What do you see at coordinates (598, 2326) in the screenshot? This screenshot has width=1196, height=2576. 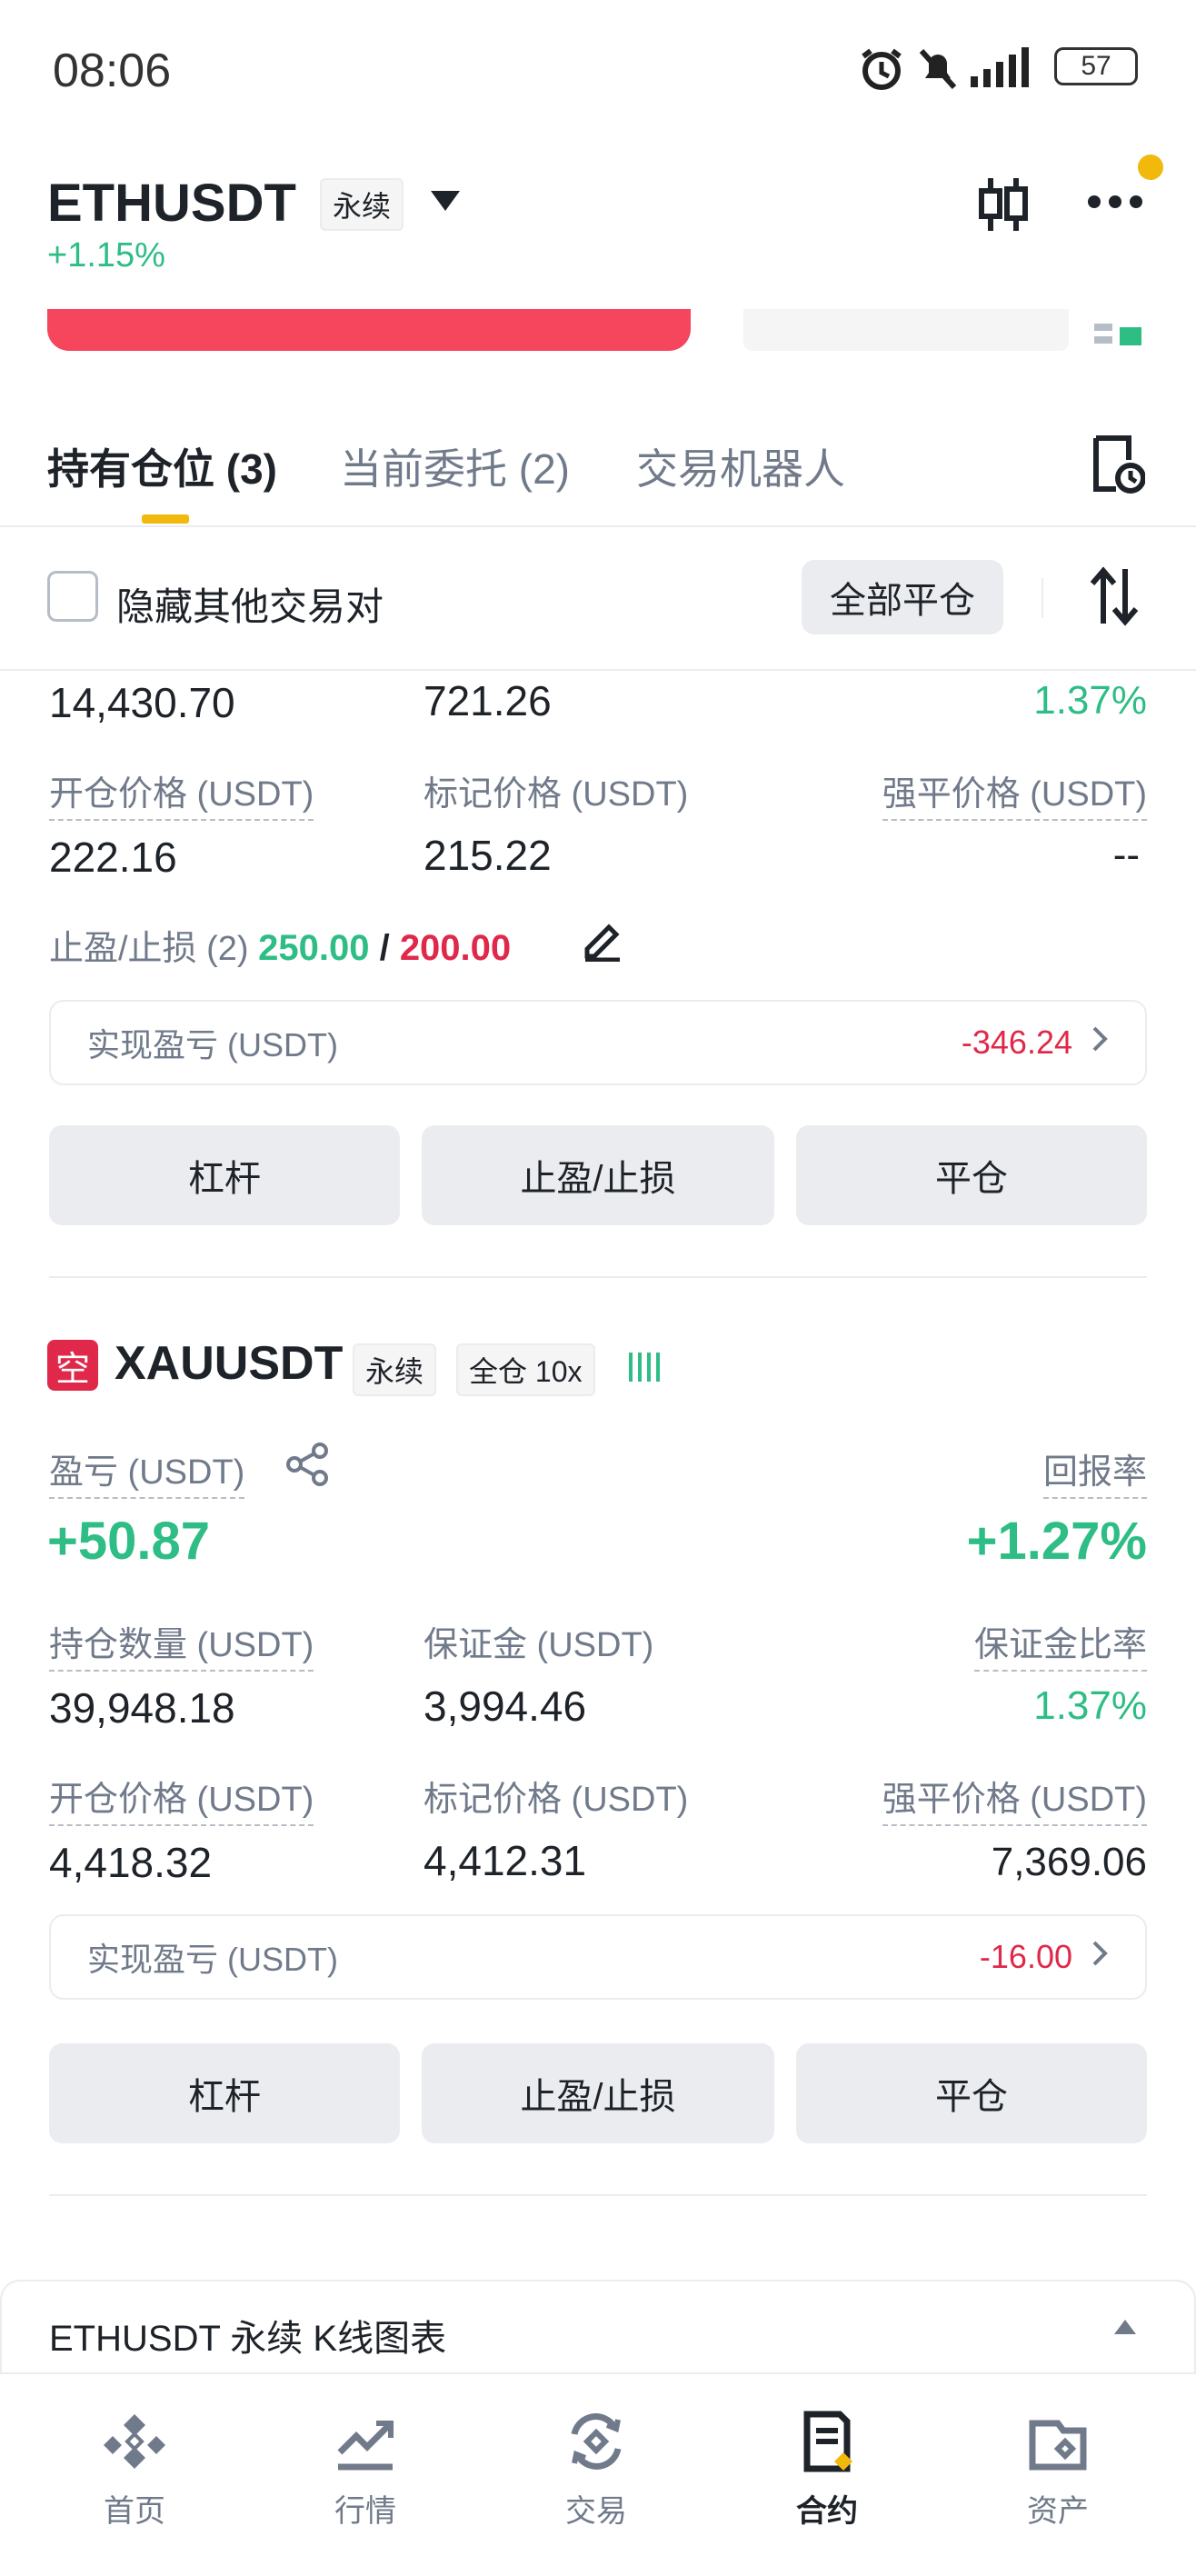 I see `kline-chart-bar: ETHUSDT 永续 K线图表` at bounding box center [598, 2326].